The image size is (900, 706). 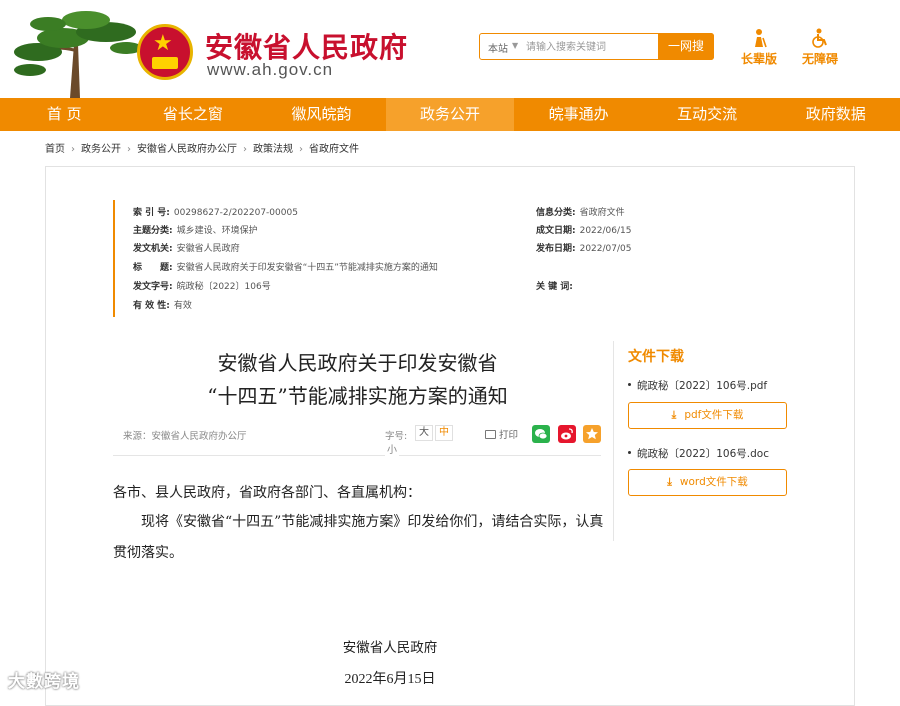 I want to click on search-box: 本站 ▼ 一网搜, so click(x=596, y=46).